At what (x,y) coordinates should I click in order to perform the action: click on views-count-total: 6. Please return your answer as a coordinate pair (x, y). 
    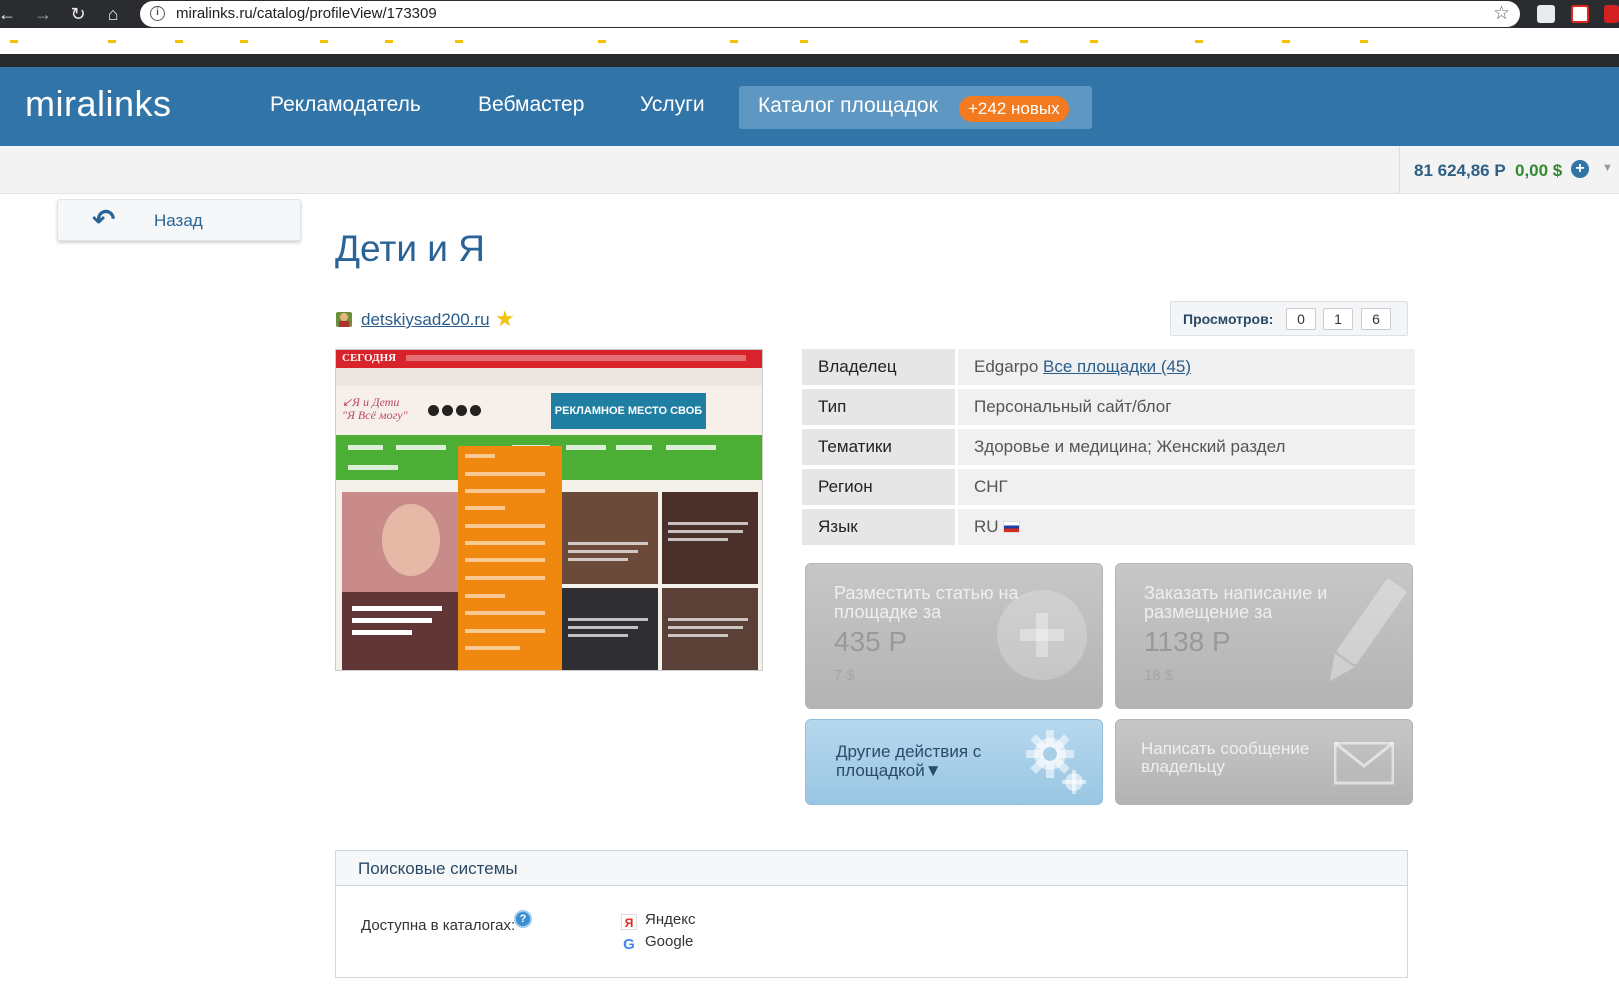
    Looking at the image, I should click on (1376, 319).